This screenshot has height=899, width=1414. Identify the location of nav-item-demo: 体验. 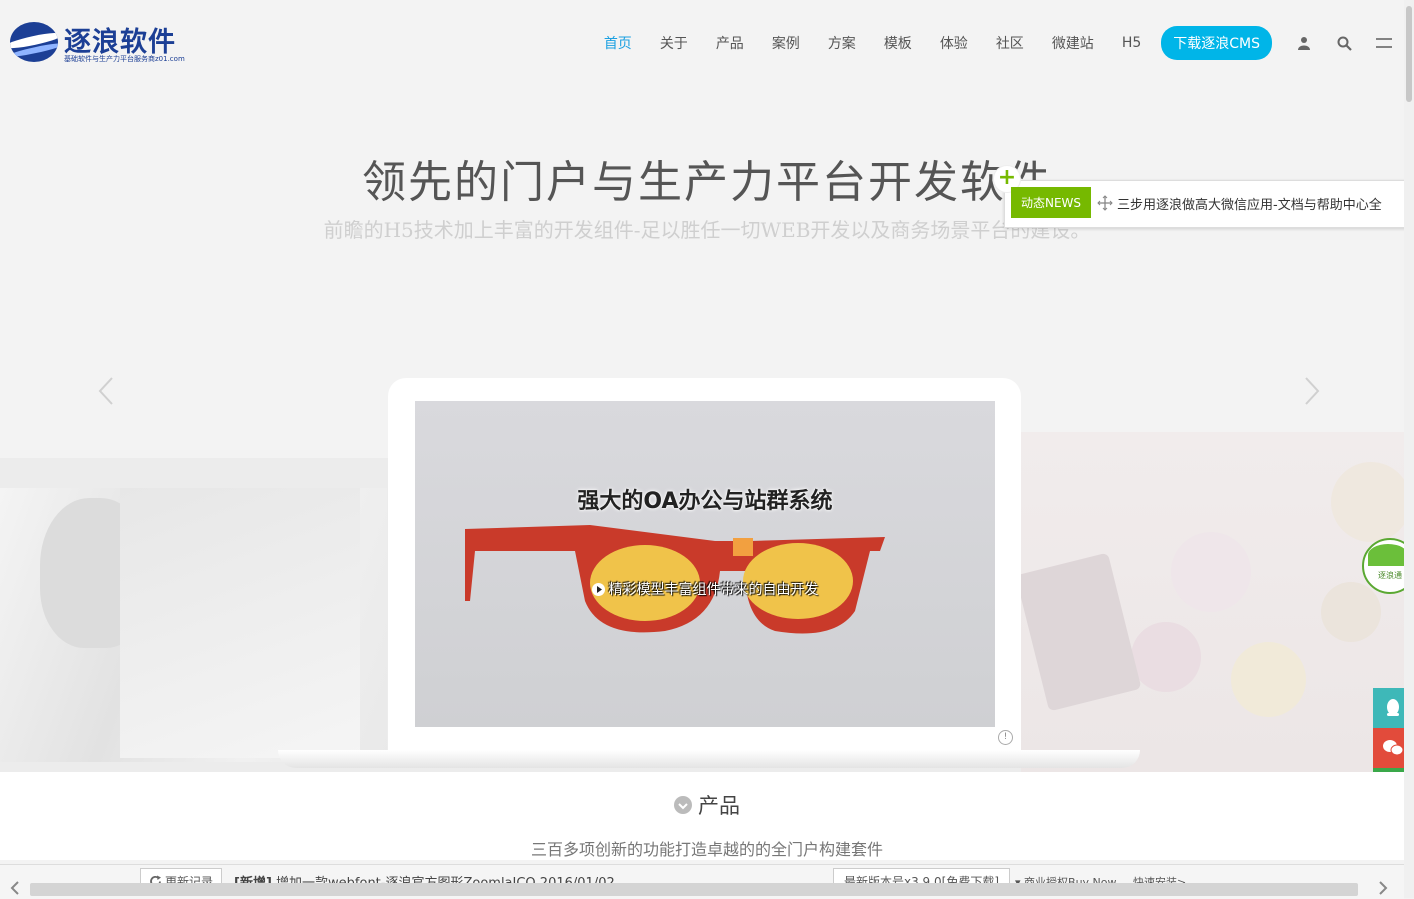
(954, 43).